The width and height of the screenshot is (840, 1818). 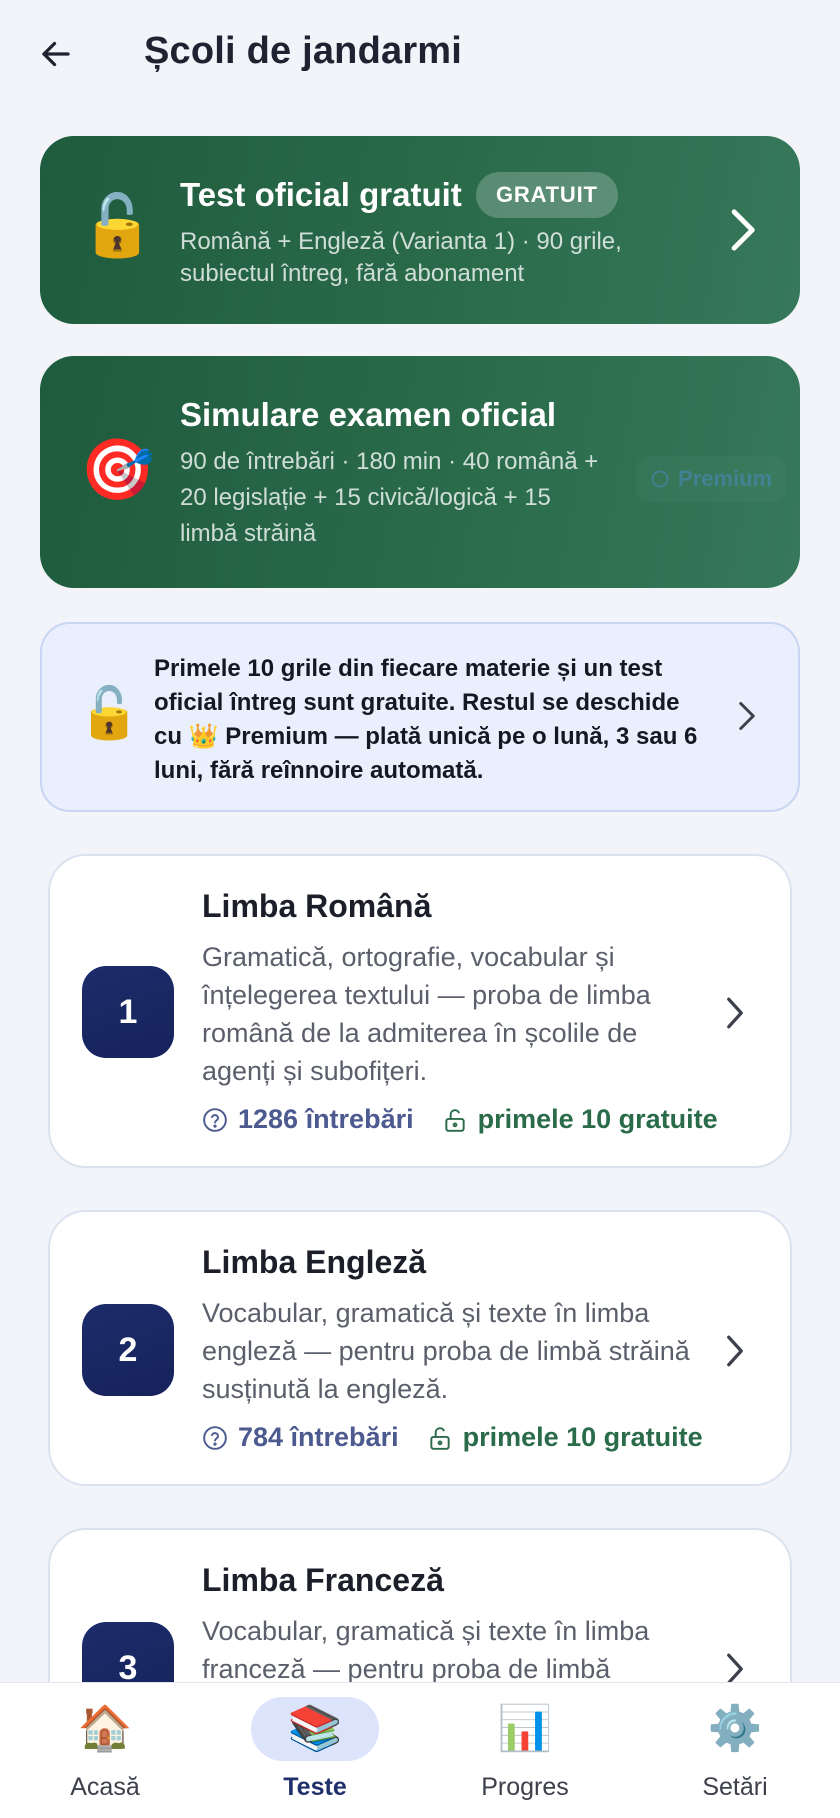 I want to click on question-count-label: 1286 întrebări, so click(x=326, y=1119).